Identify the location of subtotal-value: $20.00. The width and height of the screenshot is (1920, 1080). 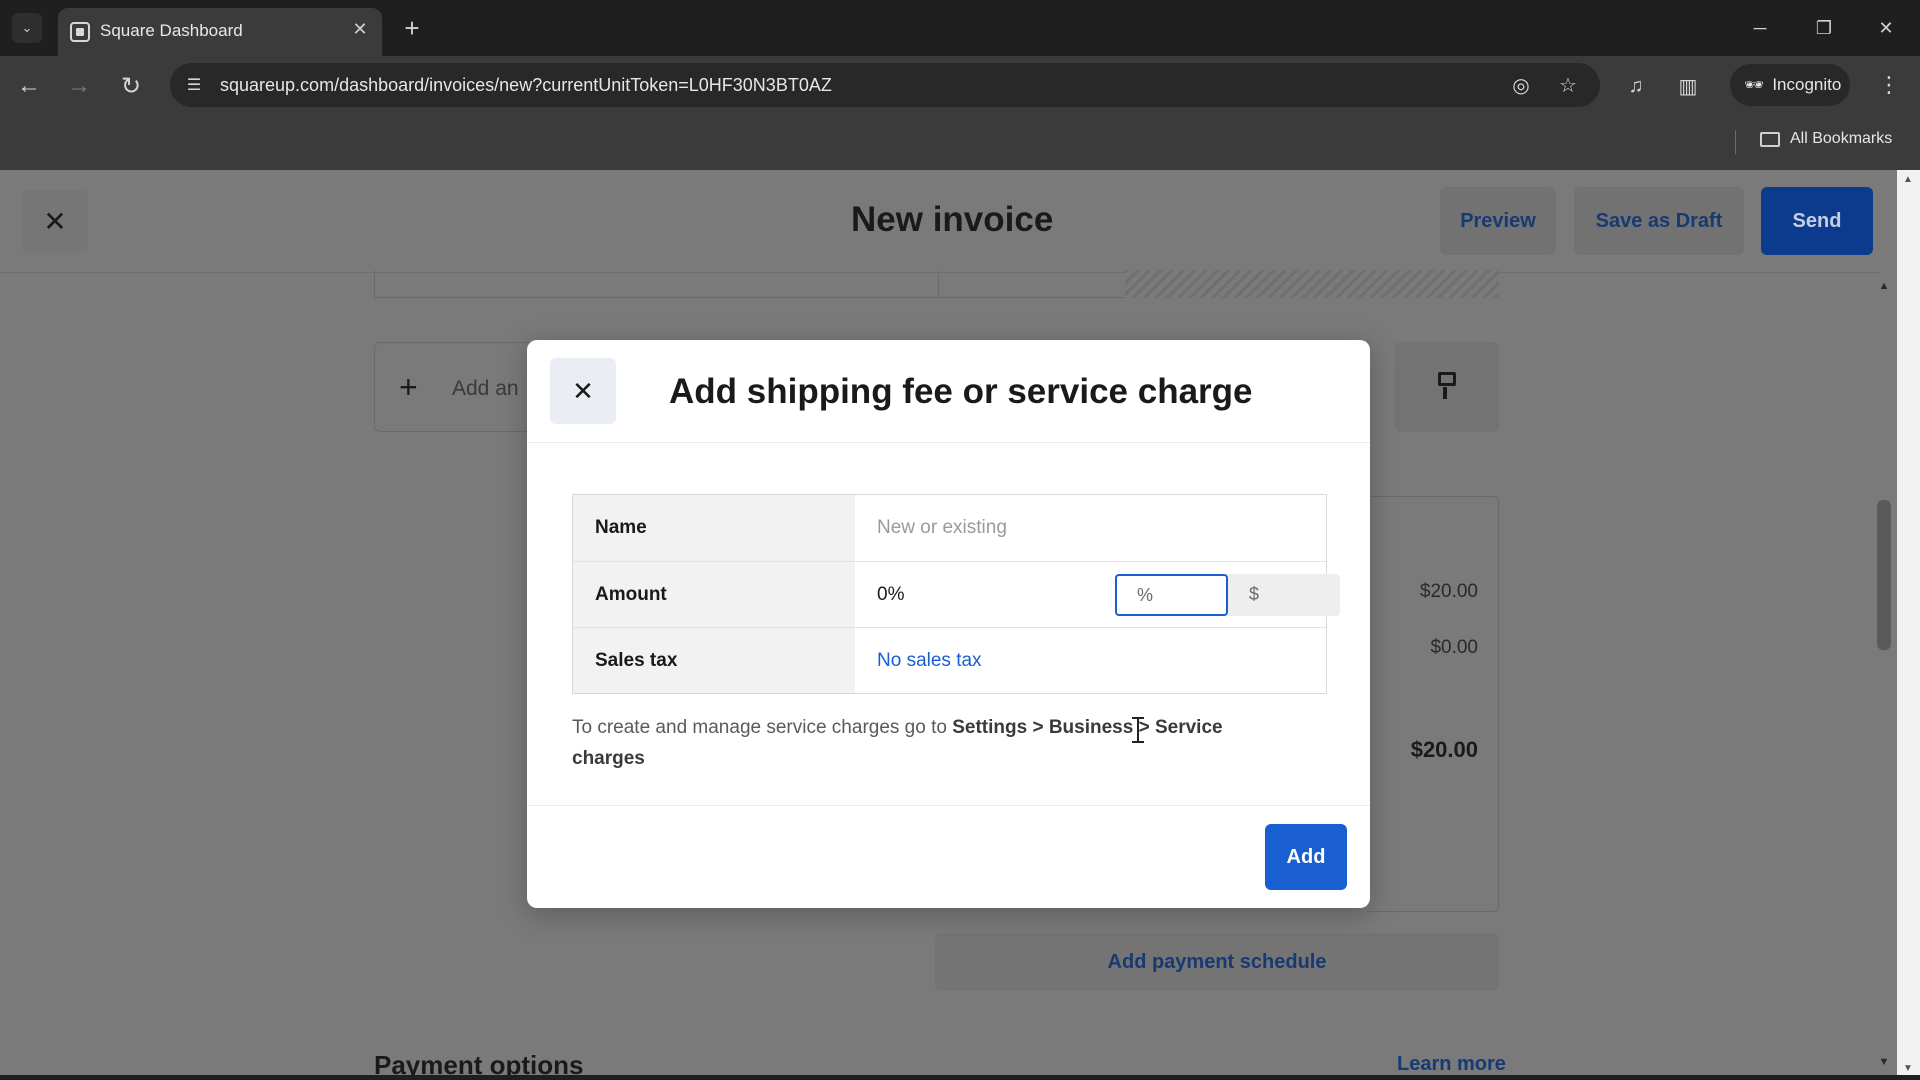
(1448, 591).